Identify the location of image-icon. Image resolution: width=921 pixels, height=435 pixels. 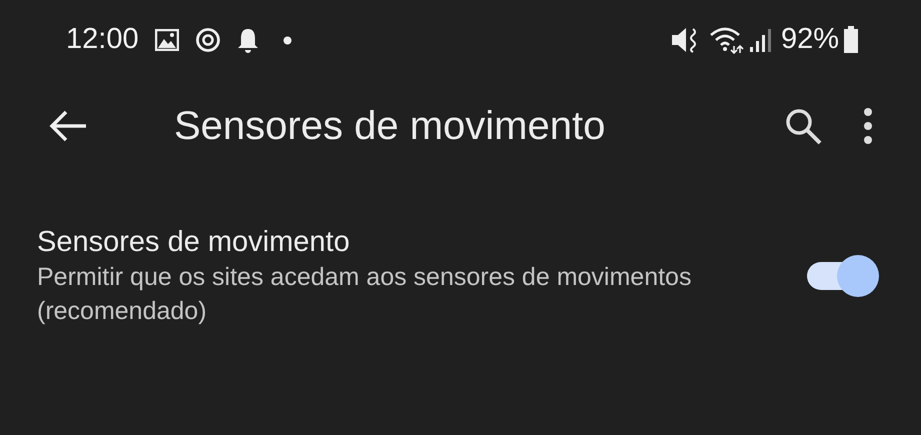
(166, 40).